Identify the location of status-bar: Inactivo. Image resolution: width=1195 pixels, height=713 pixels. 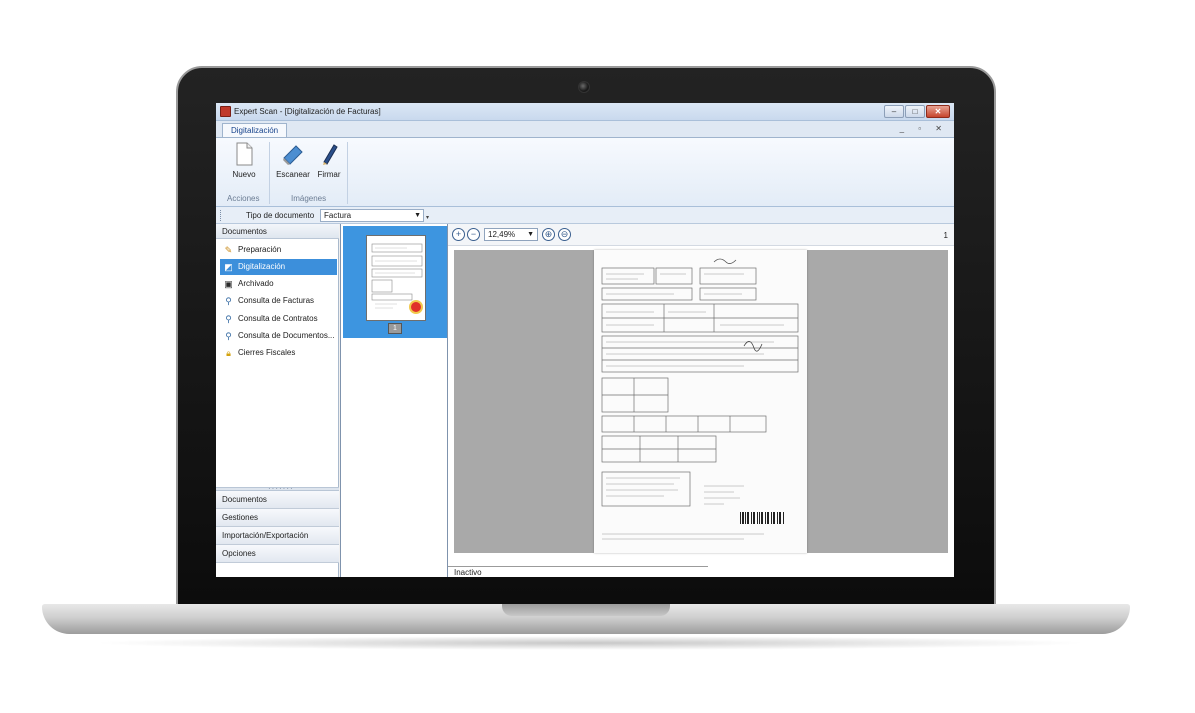
(578, 571).